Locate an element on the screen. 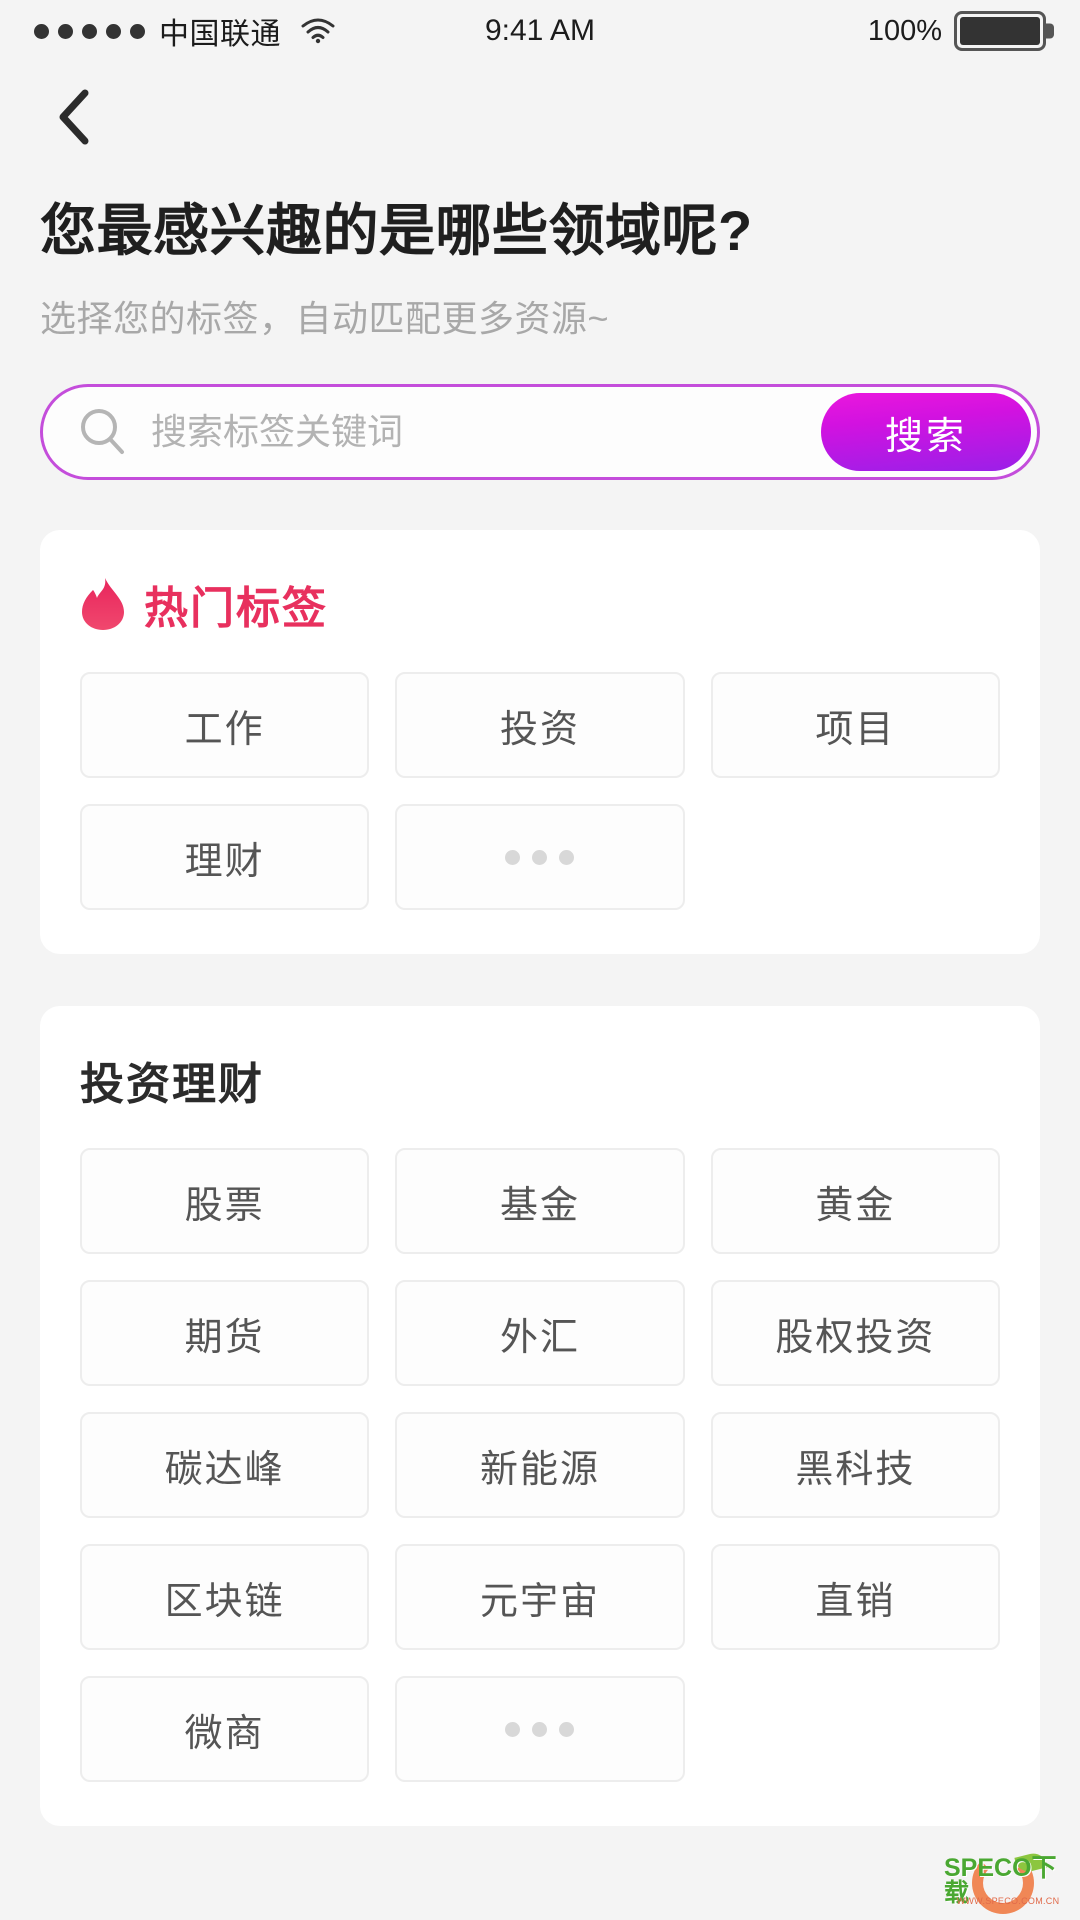 This screenshot has height=1920, width=1080. carrier-label: 中国联通 is located at coordinates (220, 34).